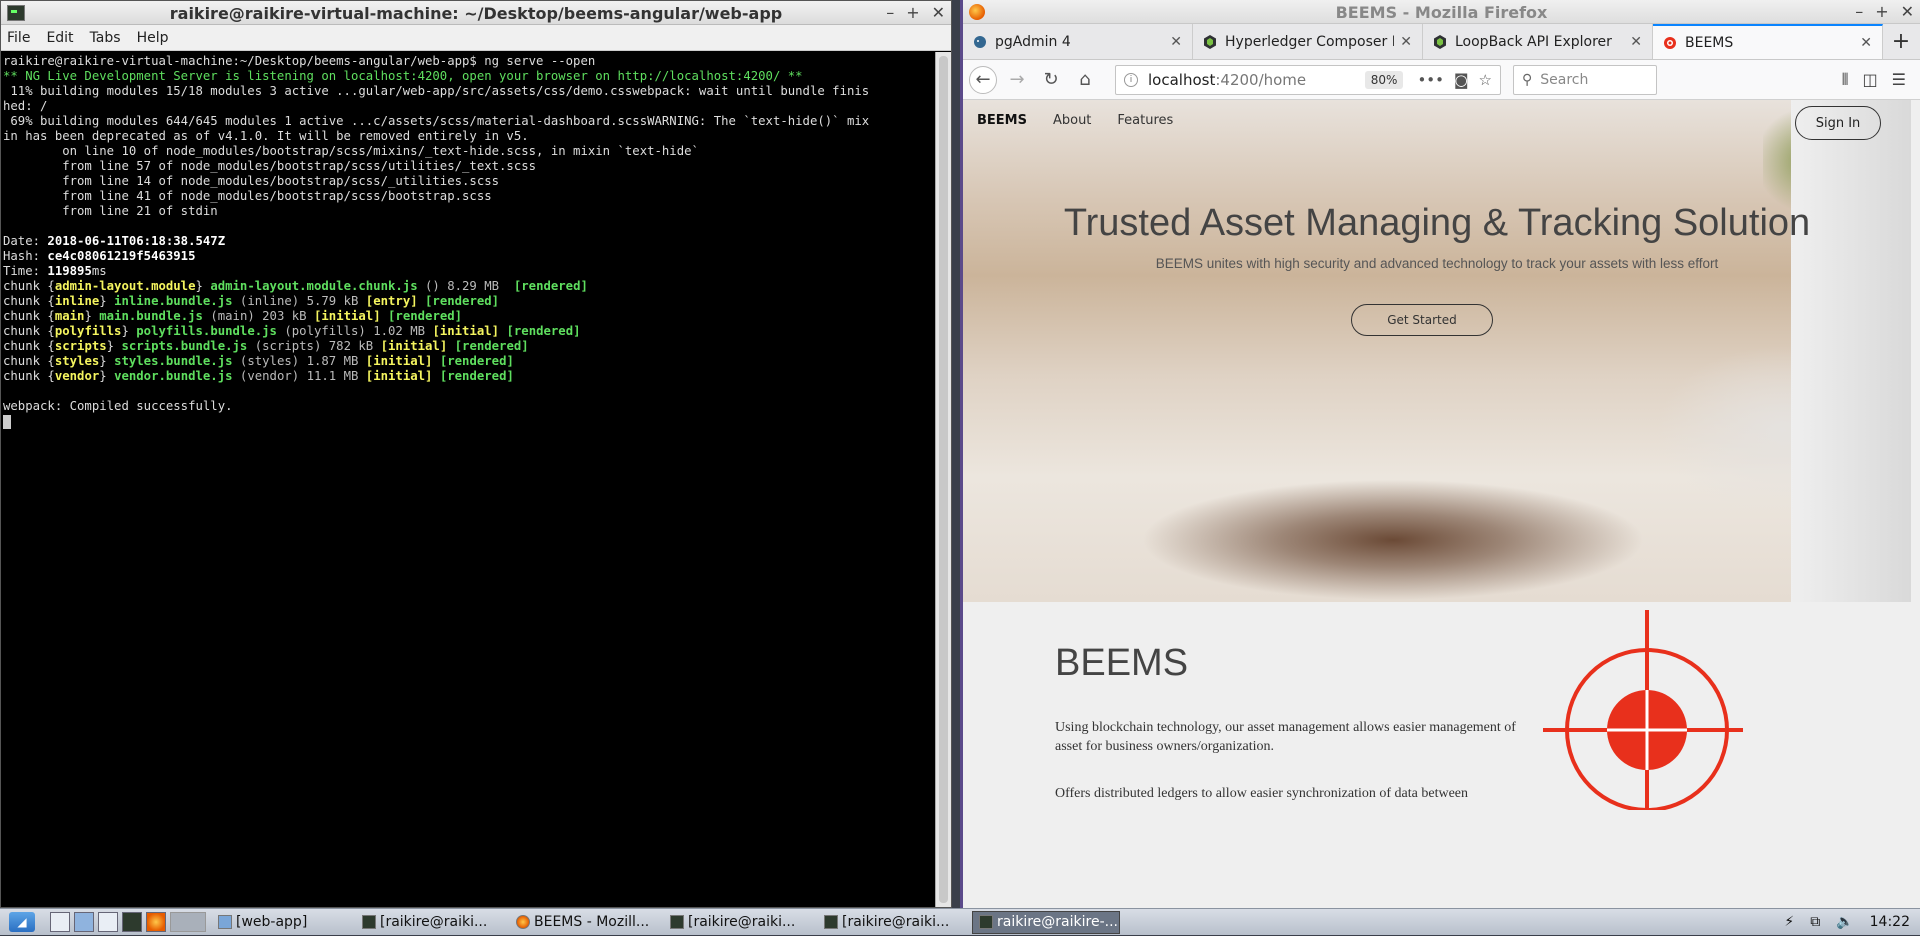 This screenshot has height=936, width=1920. Describe the element at coordinates (980, 41) in the screenshot. I see `elephant-icon` at that location.